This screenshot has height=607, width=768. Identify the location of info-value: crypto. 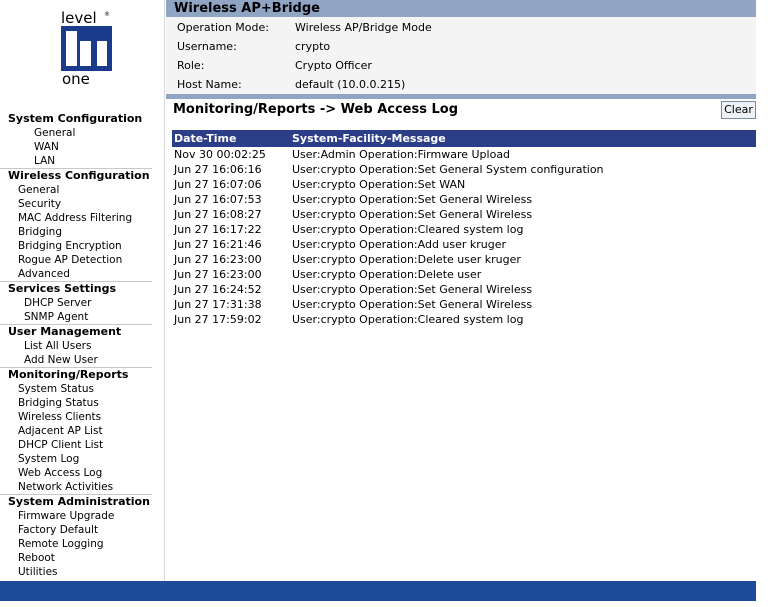
(313, 46).